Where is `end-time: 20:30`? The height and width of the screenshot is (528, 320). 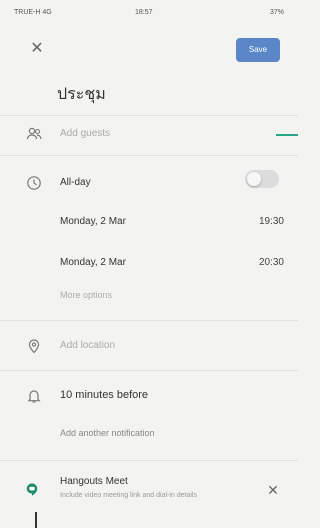 end-time: 20:30 is located at coordinates (271, 262).